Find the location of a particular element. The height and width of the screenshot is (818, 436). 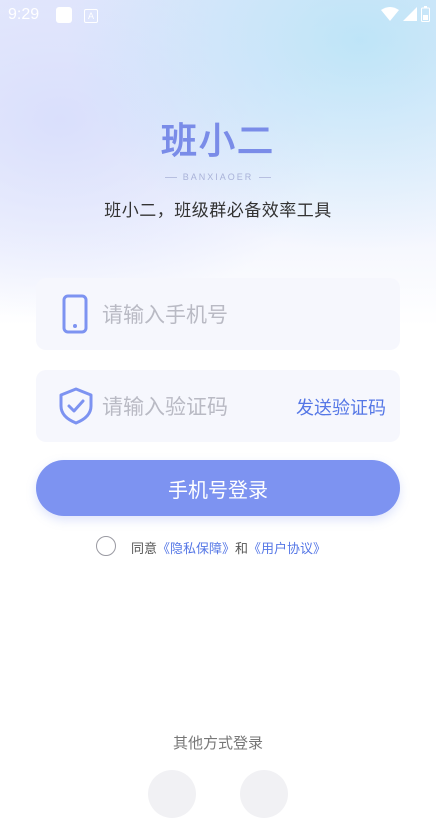

app-logo: 班小二 is located at coordinates (218, 142).